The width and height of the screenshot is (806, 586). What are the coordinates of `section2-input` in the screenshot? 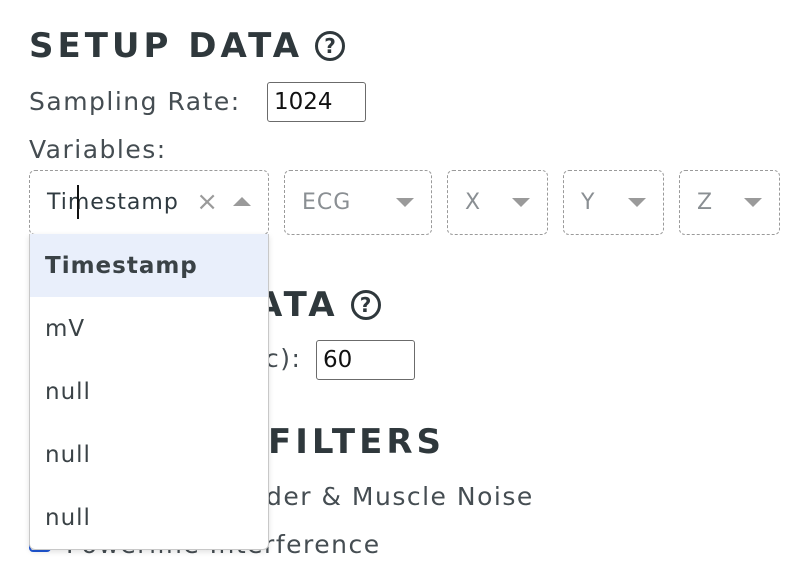 It's located at (365, 360).